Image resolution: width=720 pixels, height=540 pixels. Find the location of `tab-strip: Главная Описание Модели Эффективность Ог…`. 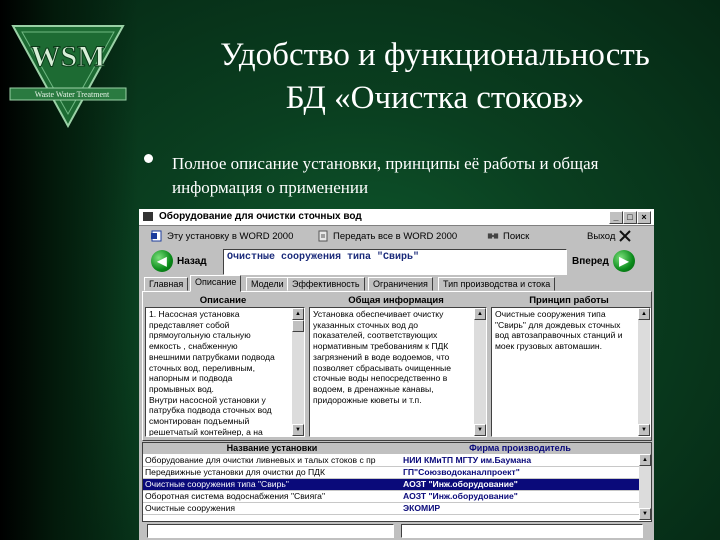

tab-strip: Главная Описание Модели Эффективность Ог… is located at coordinates (397, 283).